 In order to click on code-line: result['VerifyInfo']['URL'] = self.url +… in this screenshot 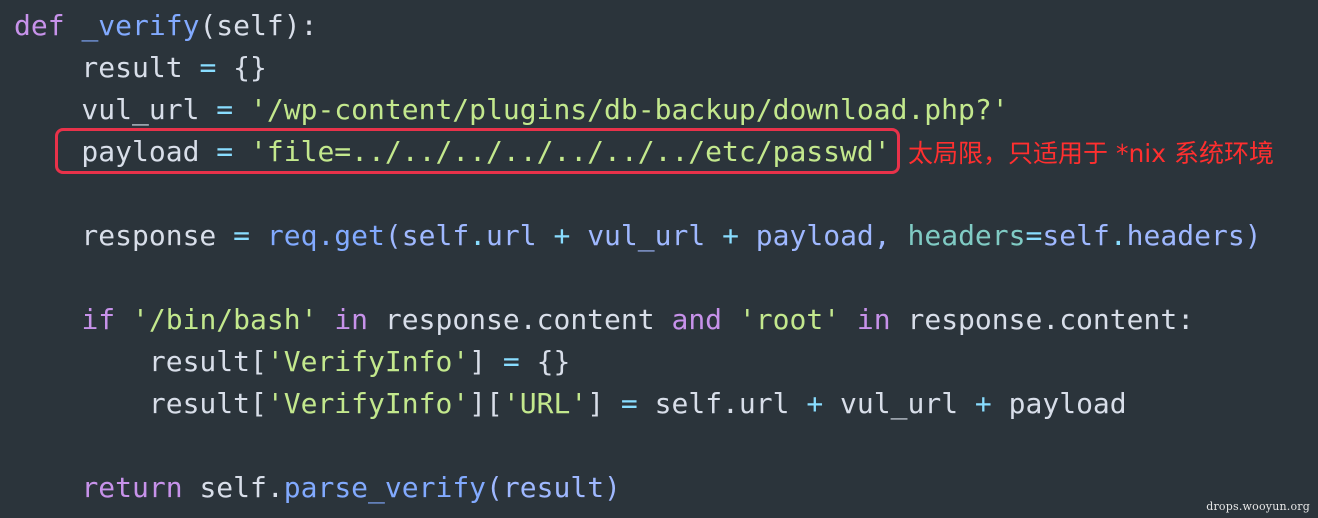, I will do `click(570, 404)`.